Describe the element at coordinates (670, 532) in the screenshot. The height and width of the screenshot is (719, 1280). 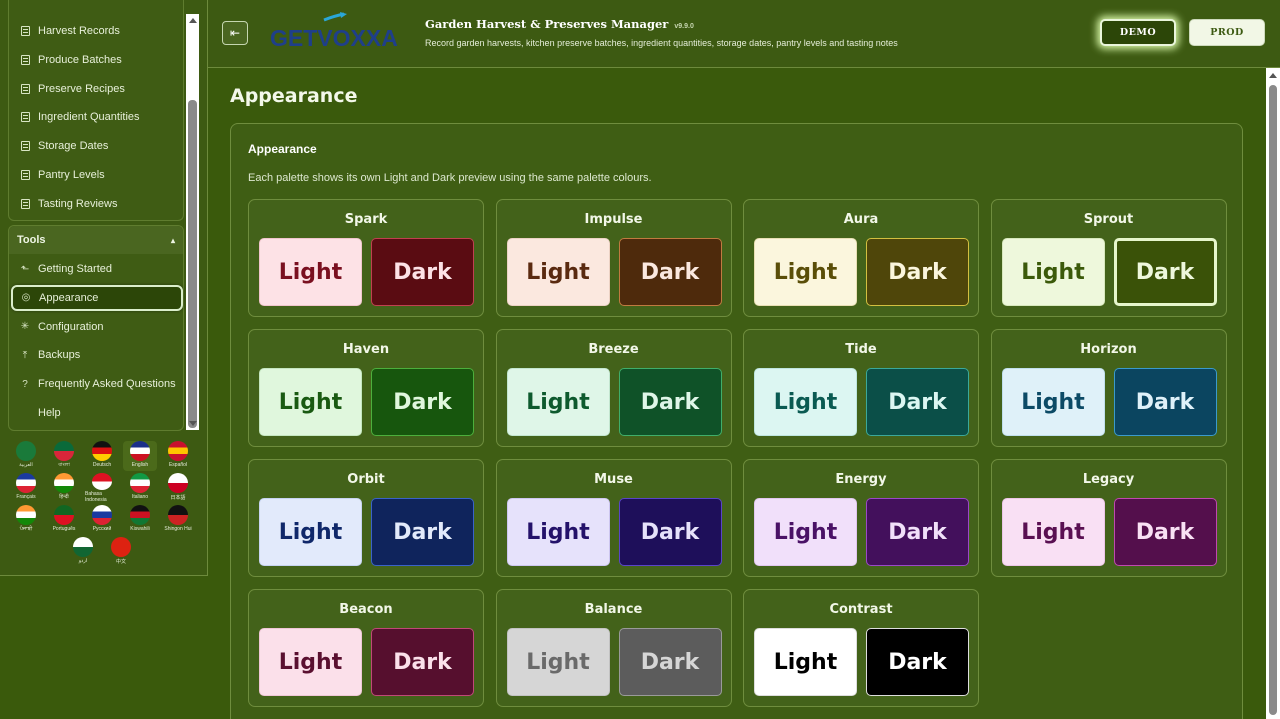
I see `muse-dark-swatch-button: Dark` at that location.